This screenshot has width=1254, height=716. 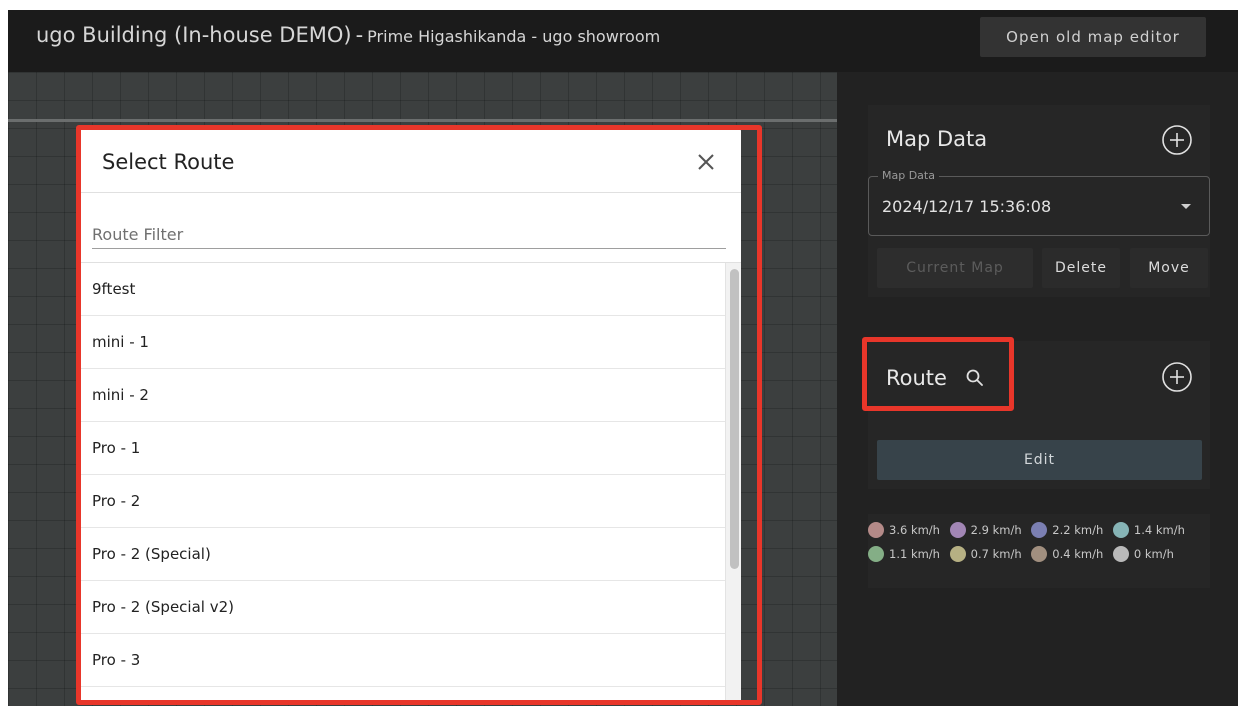 What do you see at coordinates (514, 36) in the screenshot?
I see `location-name: Prime Higashikanda - ugo showroom` at bounding box center [514, 36].